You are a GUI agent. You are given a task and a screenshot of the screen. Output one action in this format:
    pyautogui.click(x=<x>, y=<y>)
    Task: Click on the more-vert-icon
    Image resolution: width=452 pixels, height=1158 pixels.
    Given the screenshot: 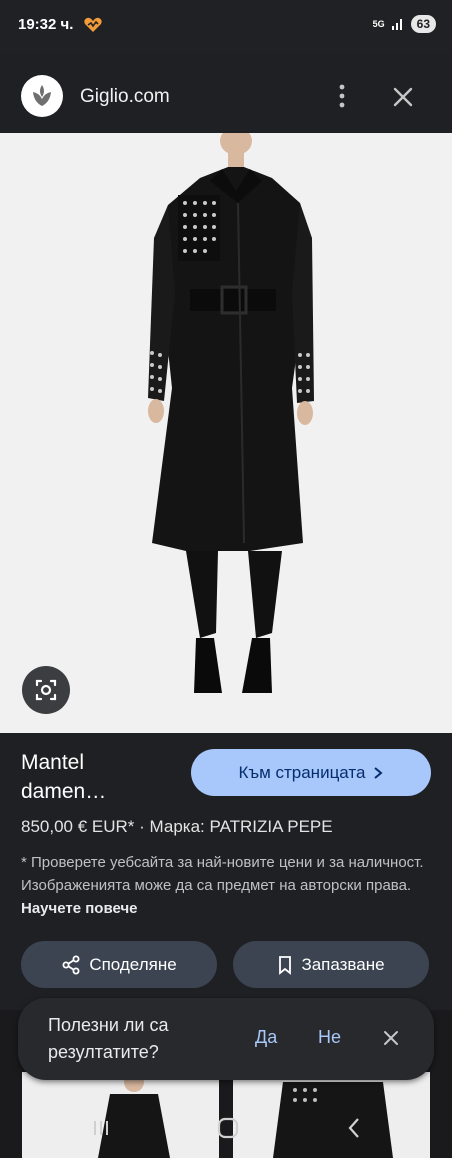 What is the action you would take?
    pyautogui.click(x=342, y=96)
    